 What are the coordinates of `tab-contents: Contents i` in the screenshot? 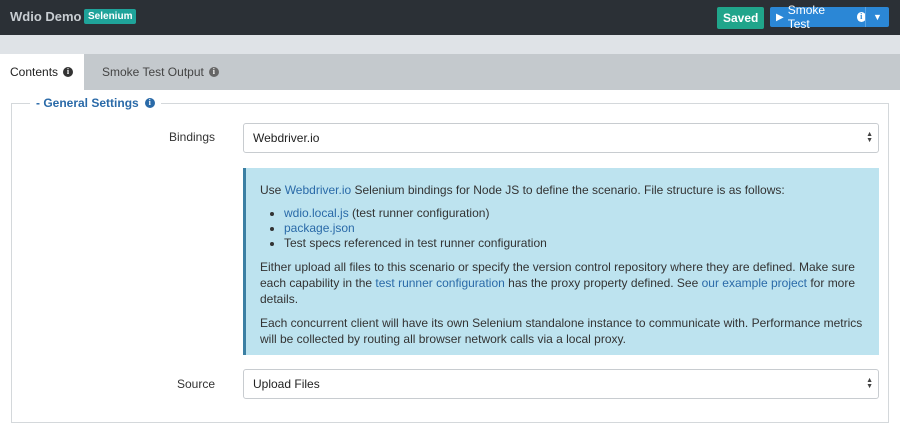 It's located at (42, 72).